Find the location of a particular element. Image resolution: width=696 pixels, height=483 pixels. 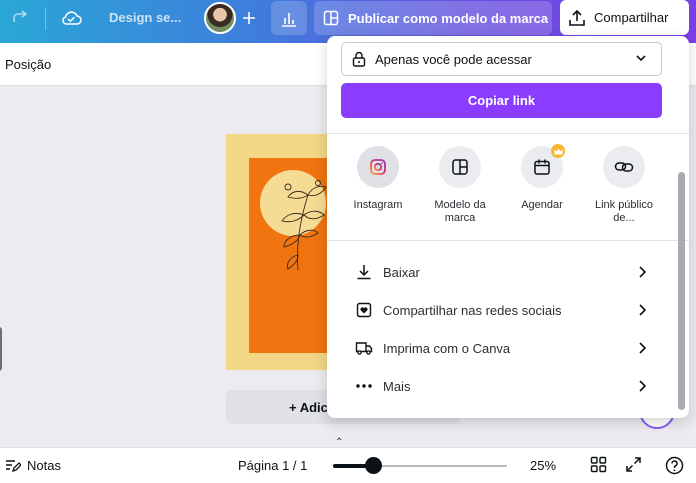

bottom-bar: Notas Página 1 / 1 25% is located at coordinates (348, 465).